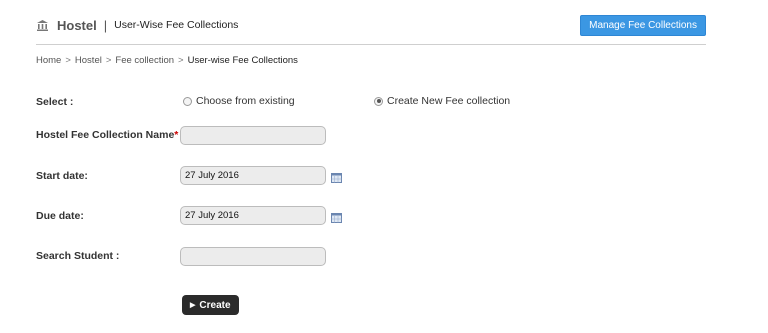 The image size is (768, 333). What do you see at coordinates (176, 25) in the screenshot?
I see `page-subtitle: User-Wise Fee Collections` at bounding box center [176, 25].